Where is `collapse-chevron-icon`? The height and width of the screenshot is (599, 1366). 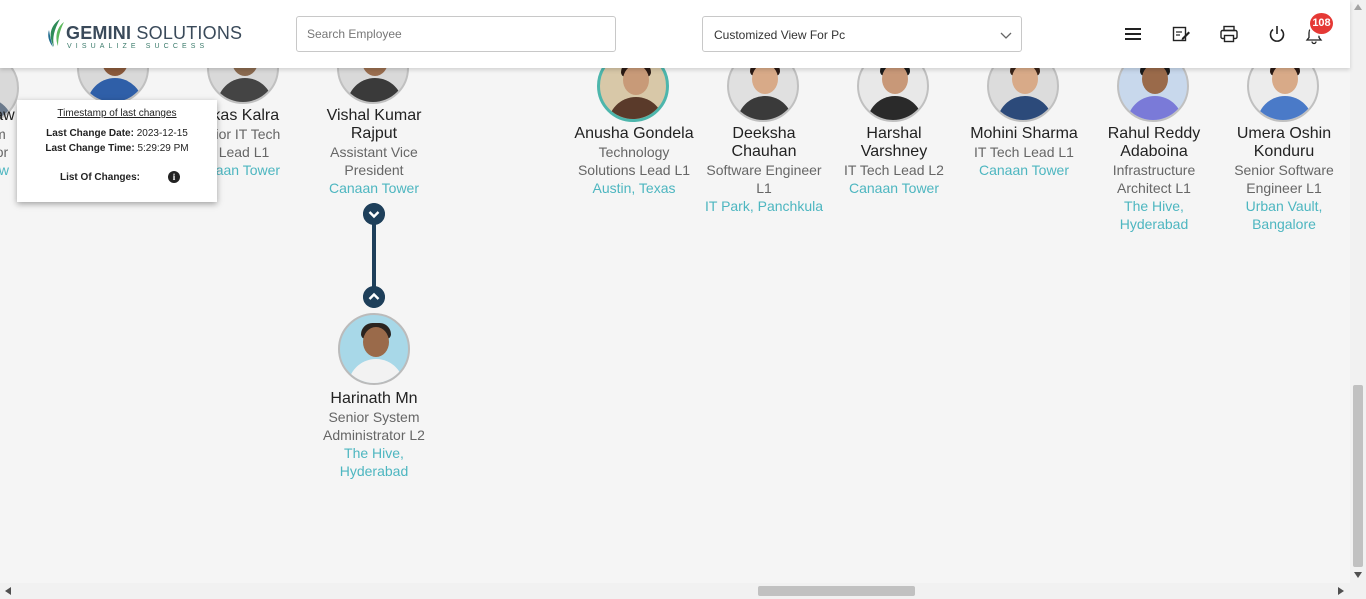
collapse-chevron-icon is located at coordinates (374, 214).